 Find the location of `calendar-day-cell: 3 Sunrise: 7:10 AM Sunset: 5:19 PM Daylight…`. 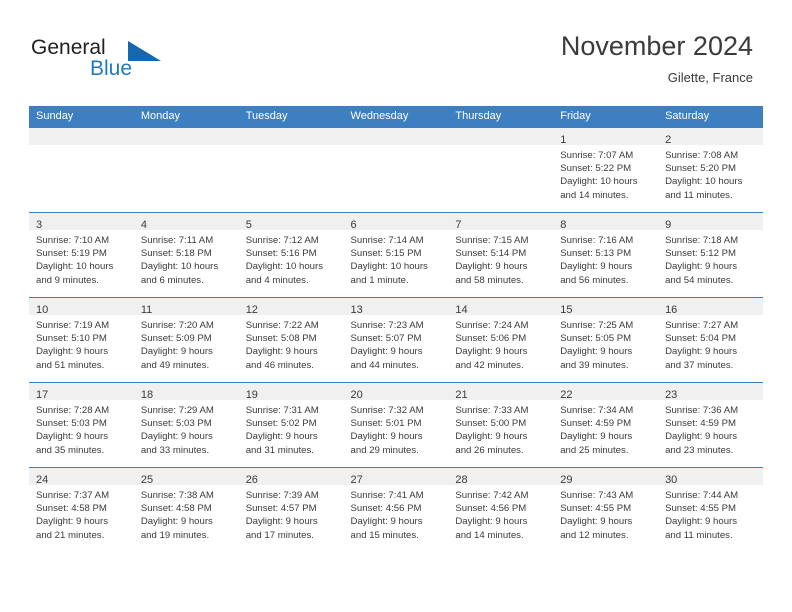

calendar-day-cell: 3 Sunrise: 7:10 AM Sunset: 5:19 PM Daylight… is located at coordinates (81, 255).